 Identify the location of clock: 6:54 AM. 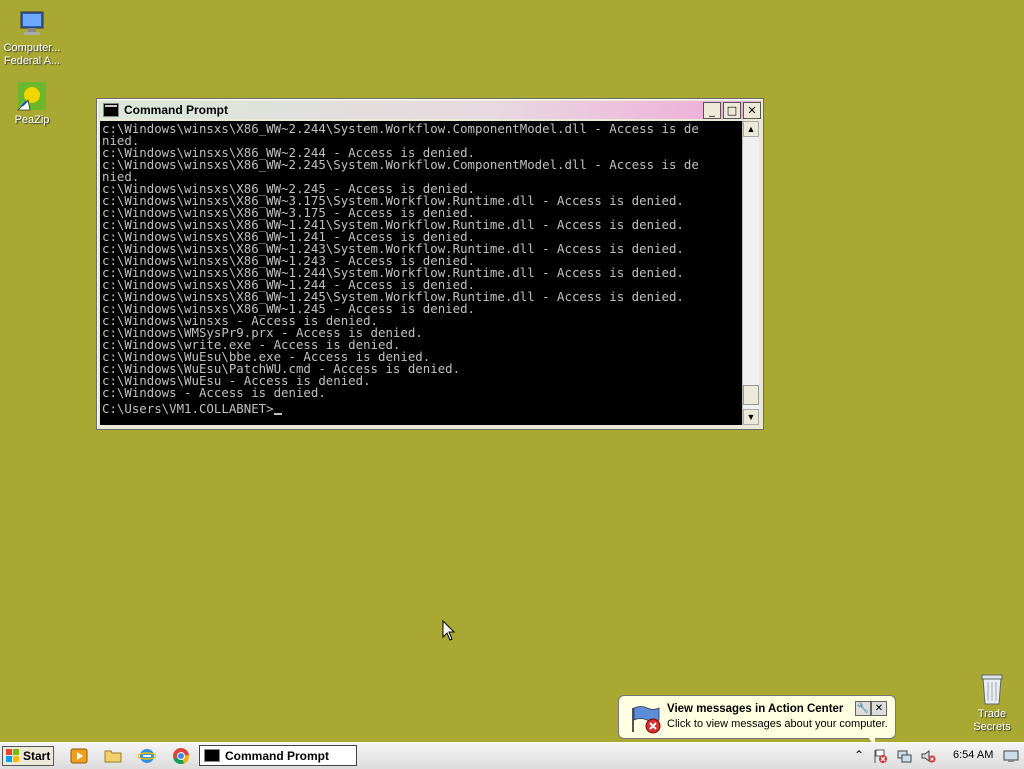
(973, 755).